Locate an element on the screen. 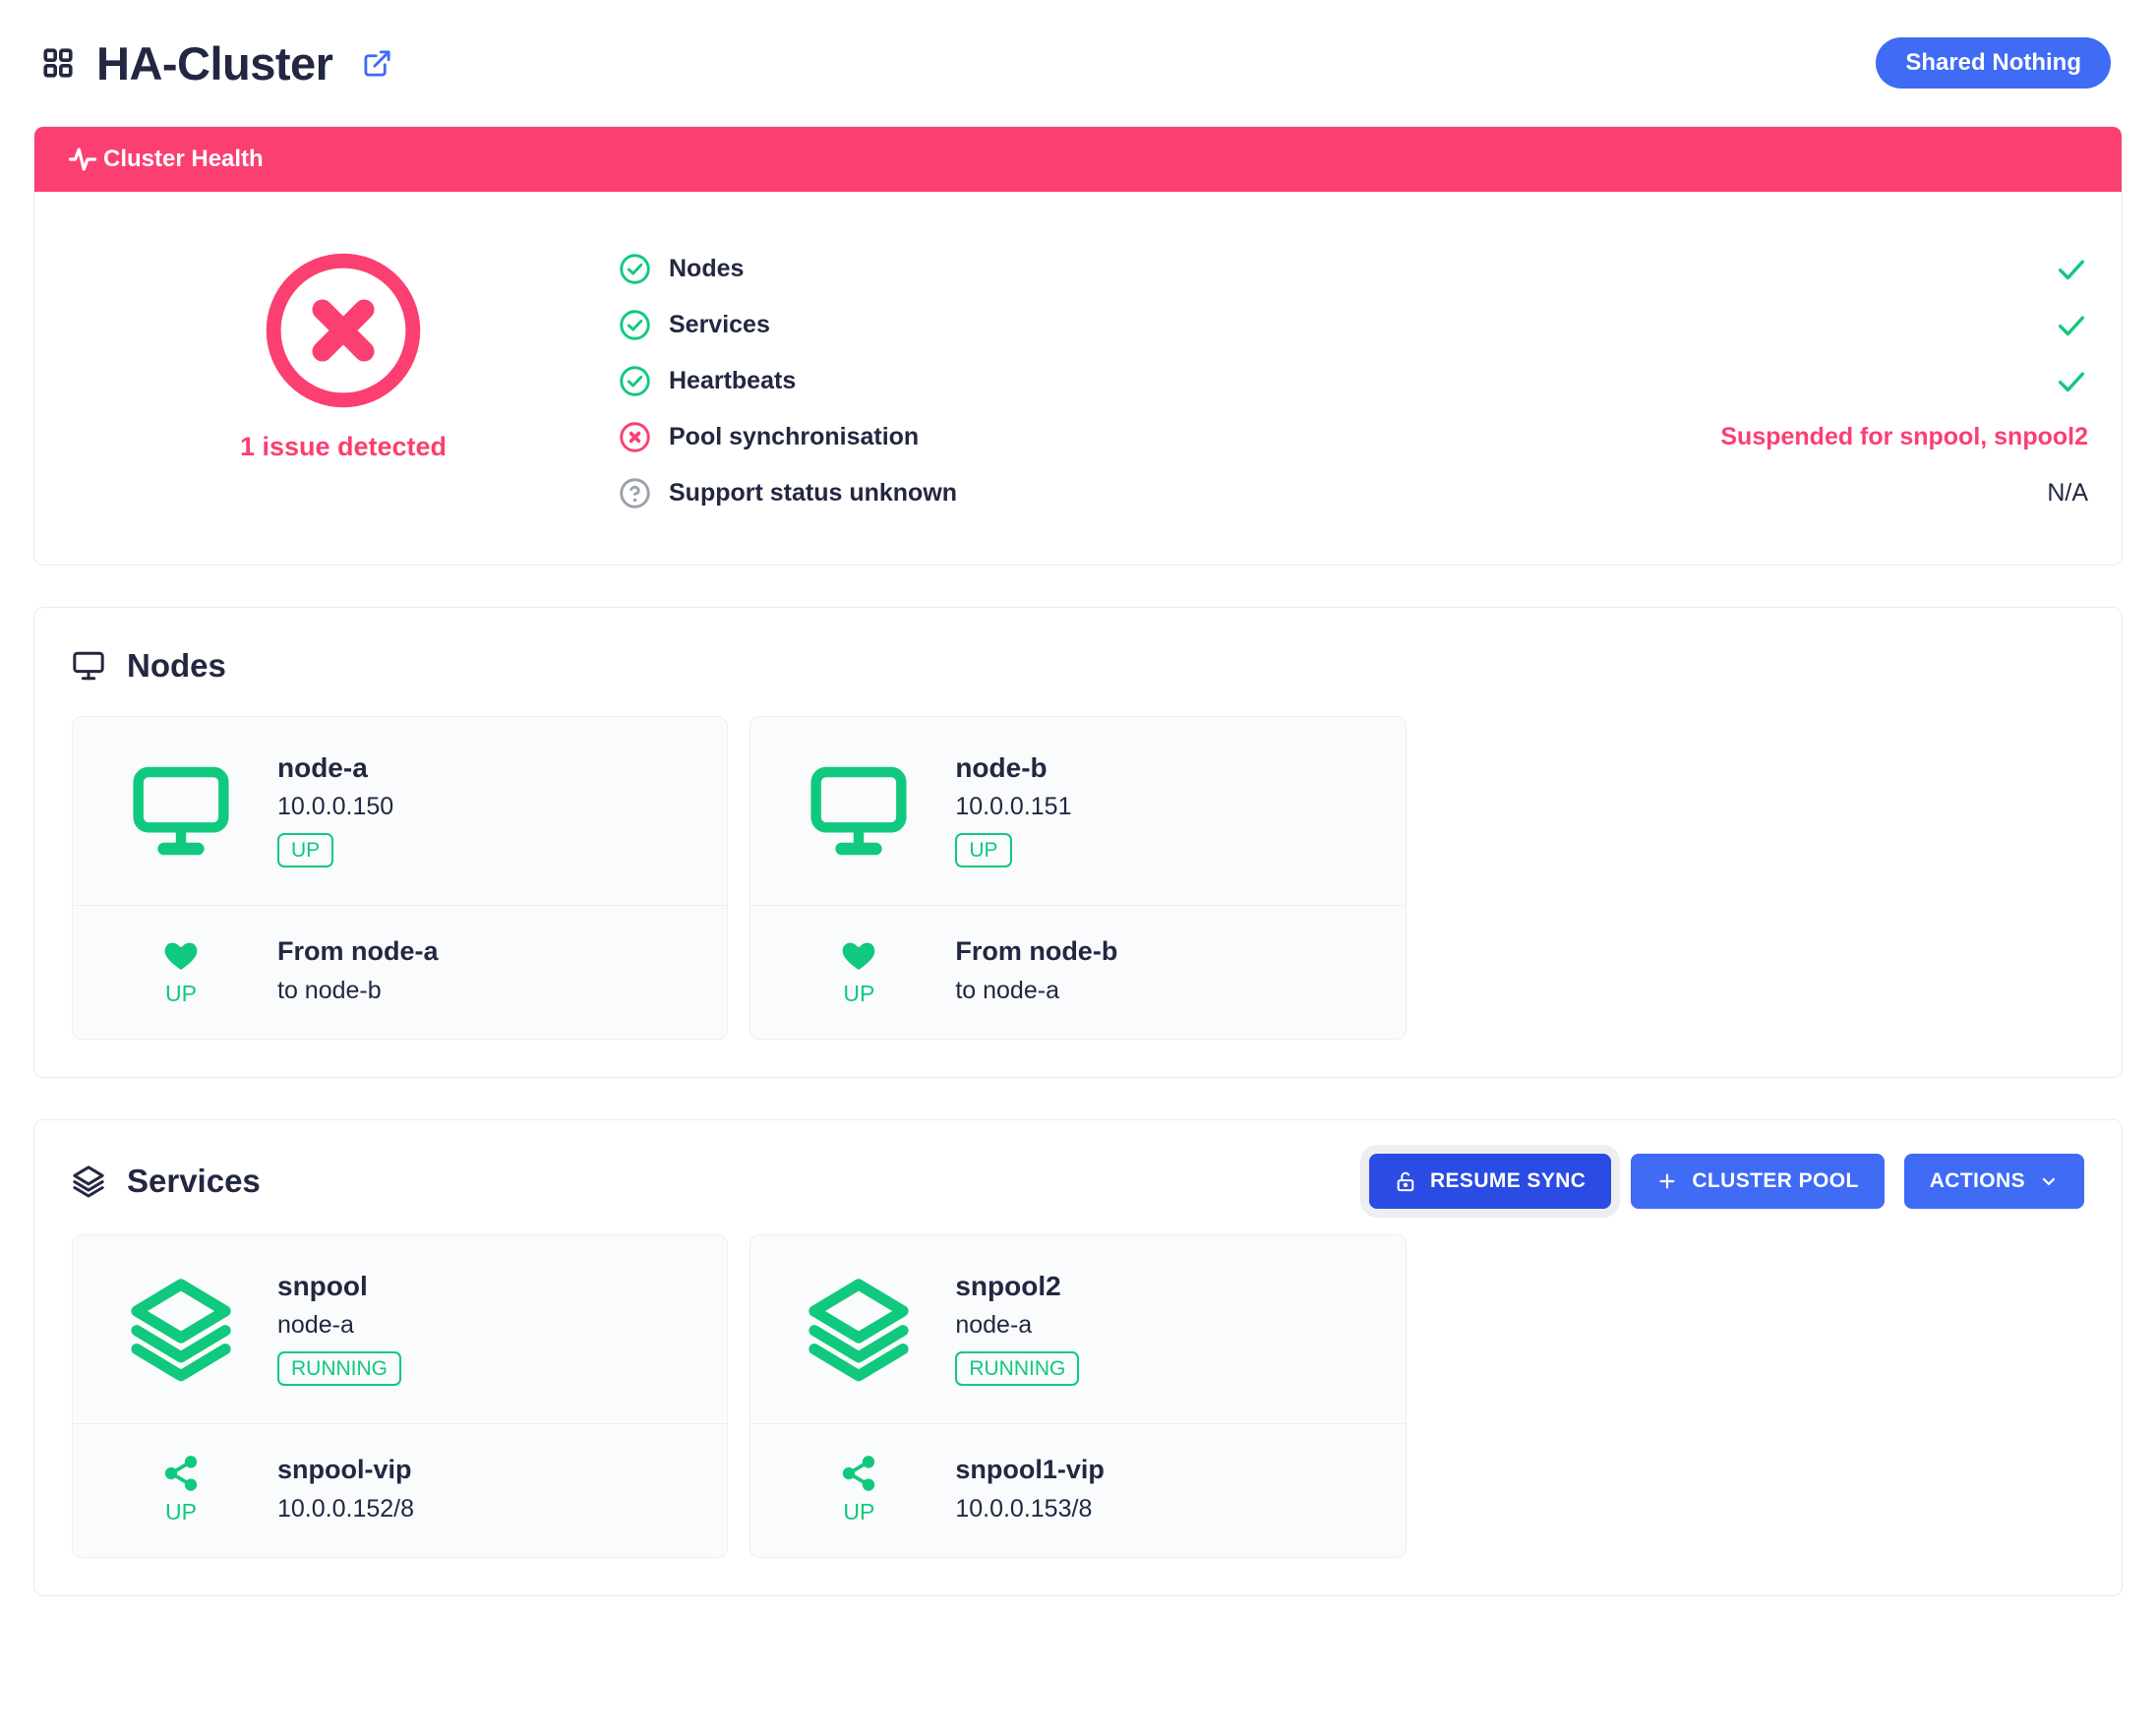 The image size is (2156, 1733). health-check-status: Suspended for snpool, snpool2 is located at coordinates (1904, 436).